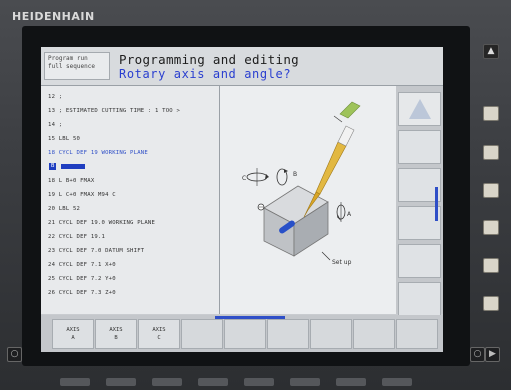 The height and width of the screenshot is (390, 511). What do you see at coordinates (326, 256) in the screenshot?
I see `setup-arrow-icon` at bounding box center [326, 256].